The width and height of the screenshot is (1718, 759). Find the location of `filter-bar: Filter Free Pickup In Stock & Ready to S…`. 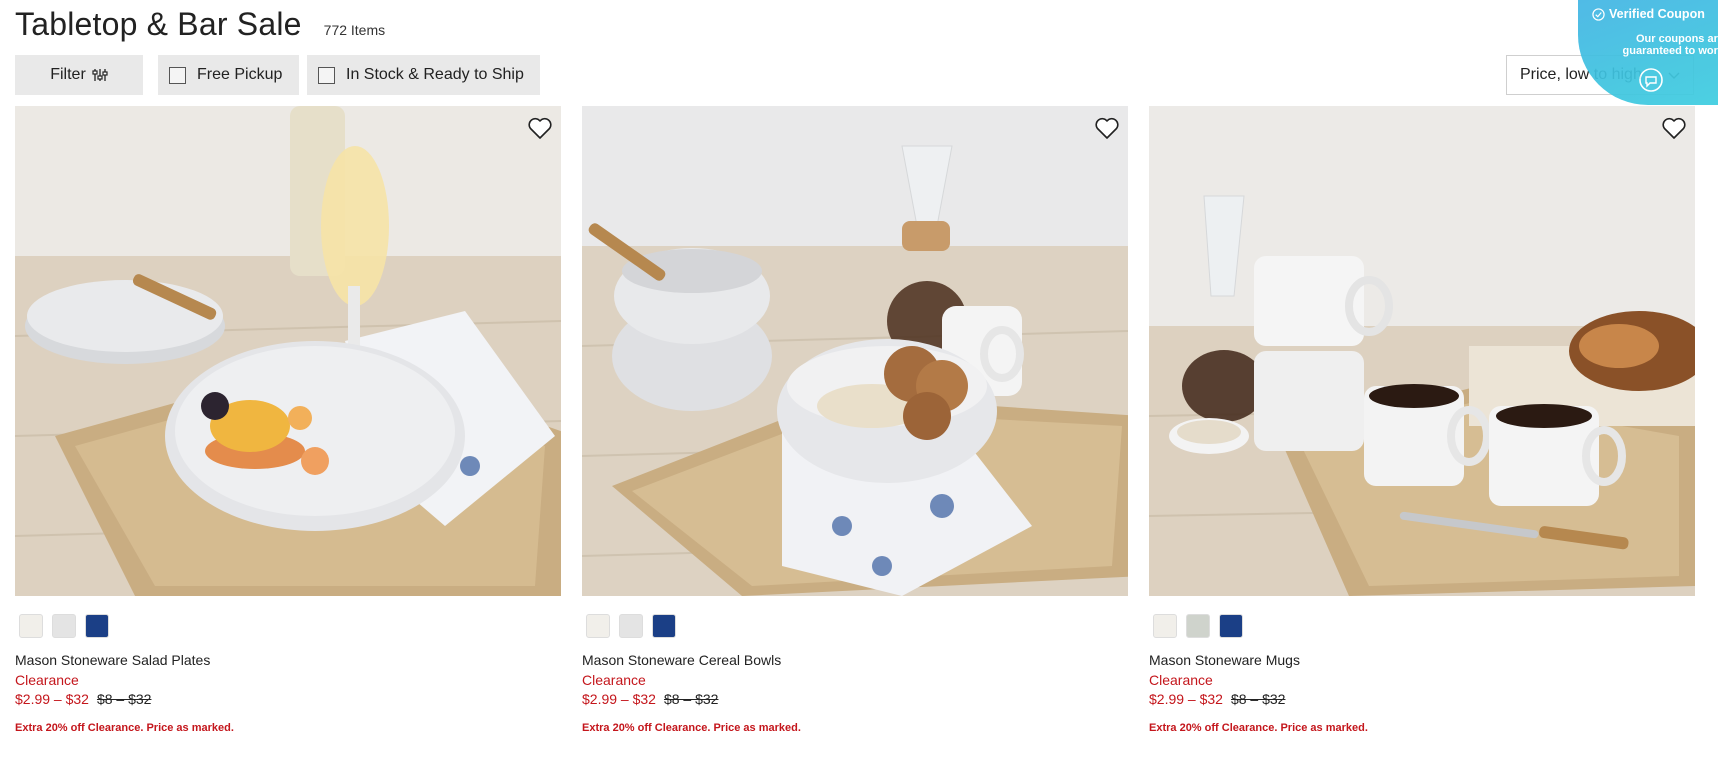

filter-bar: Filter Free Pickup In Stock & Ready to S… is located at coordinates (277, 75).